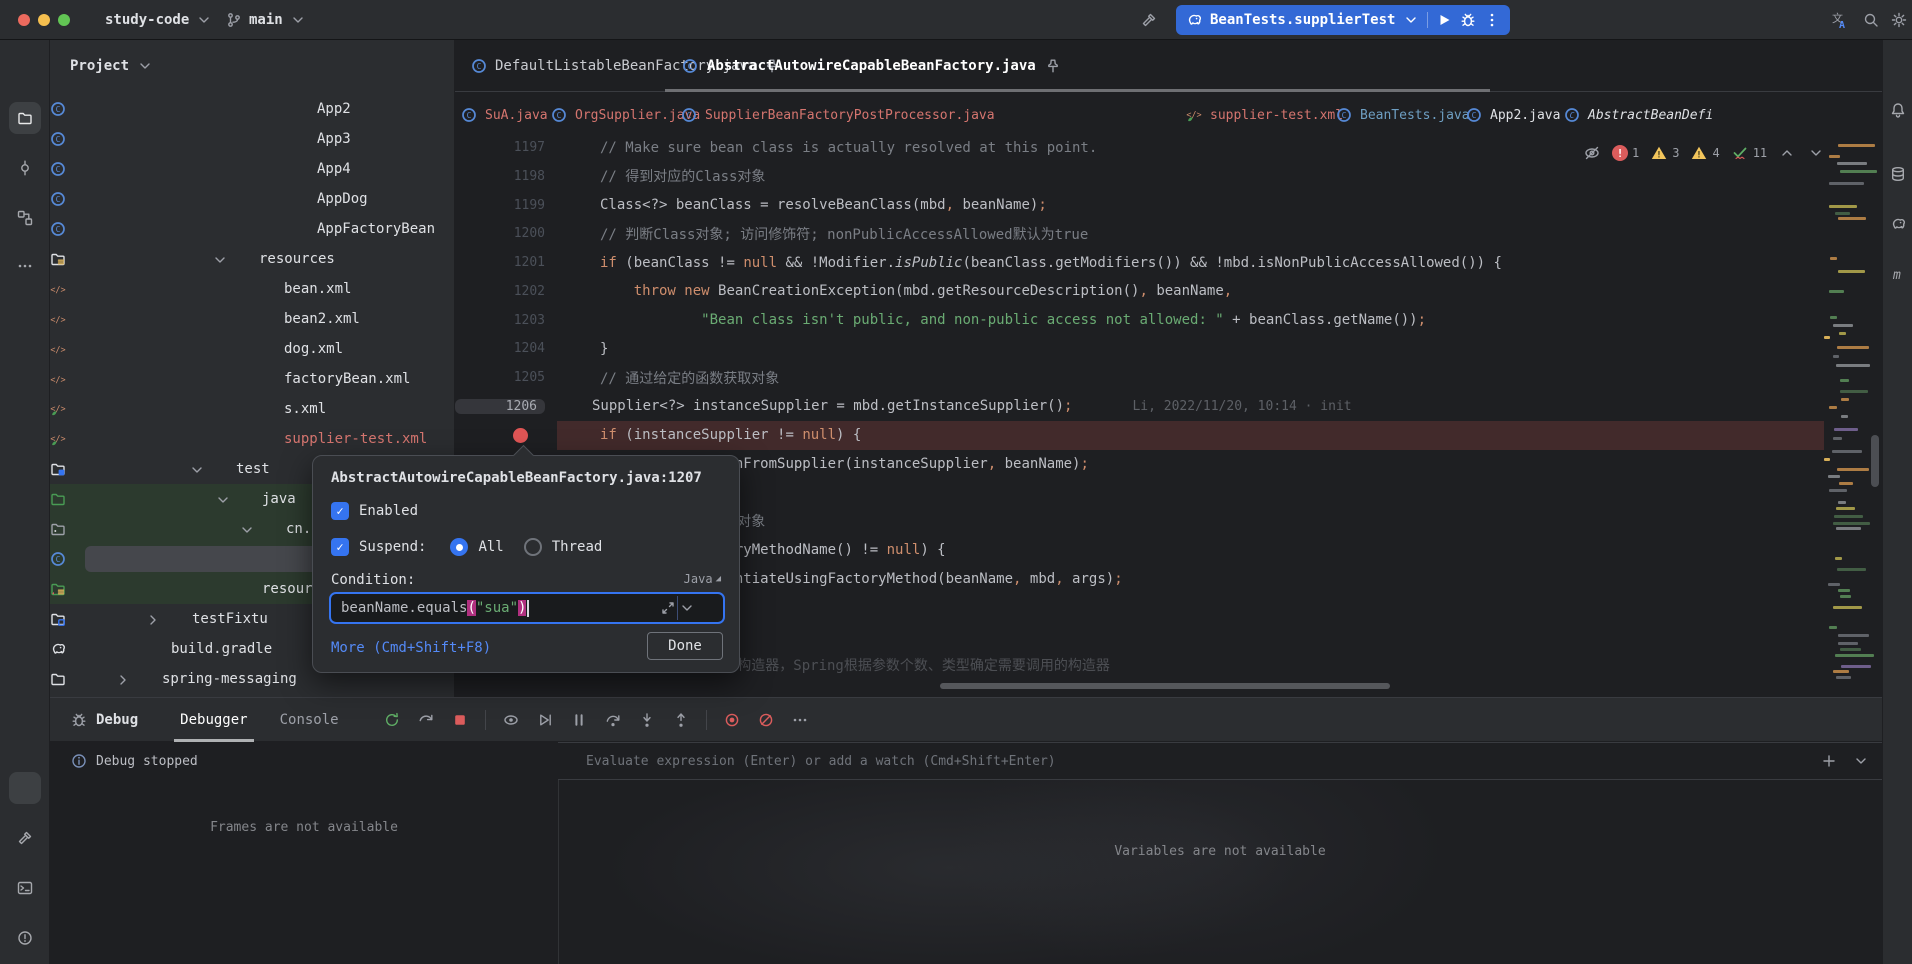 Image resolution: width=1912 pixels, height=964 pixels. I want to click on stripe-gradle-icon, so click(1897, 224).